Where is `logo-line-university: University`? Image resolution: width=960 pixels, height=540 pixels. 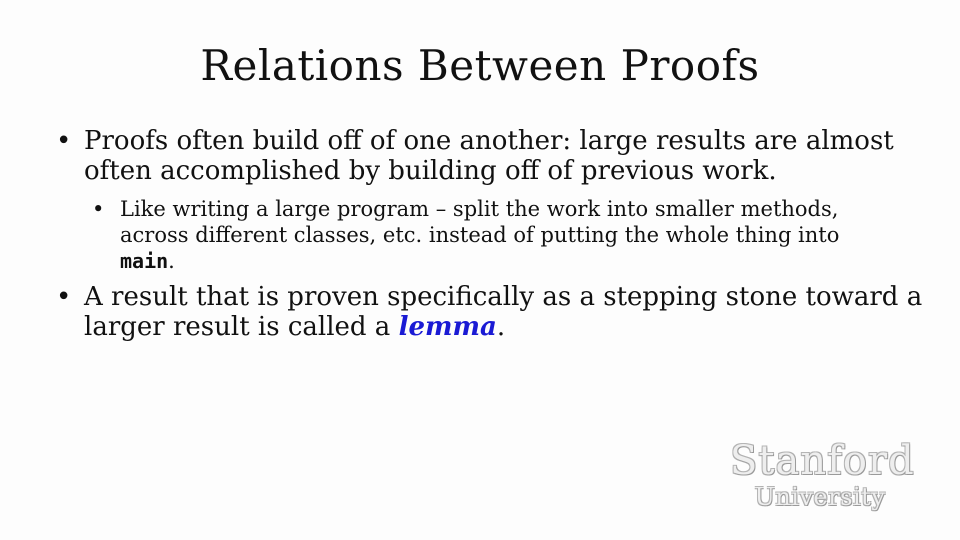
logo-line-university: University is located at coordinates (820, 497).